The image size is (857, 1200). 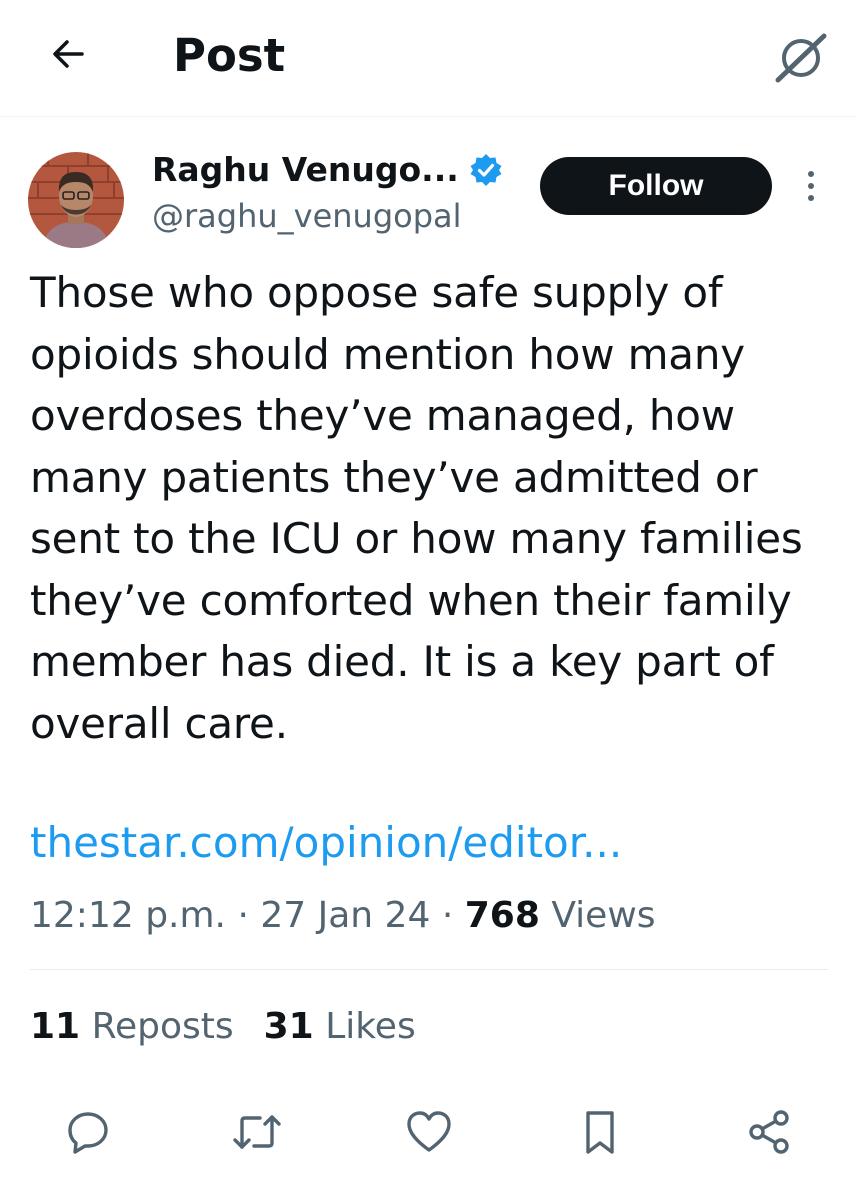 I want to click on avatar, so click(x=76, y=200).